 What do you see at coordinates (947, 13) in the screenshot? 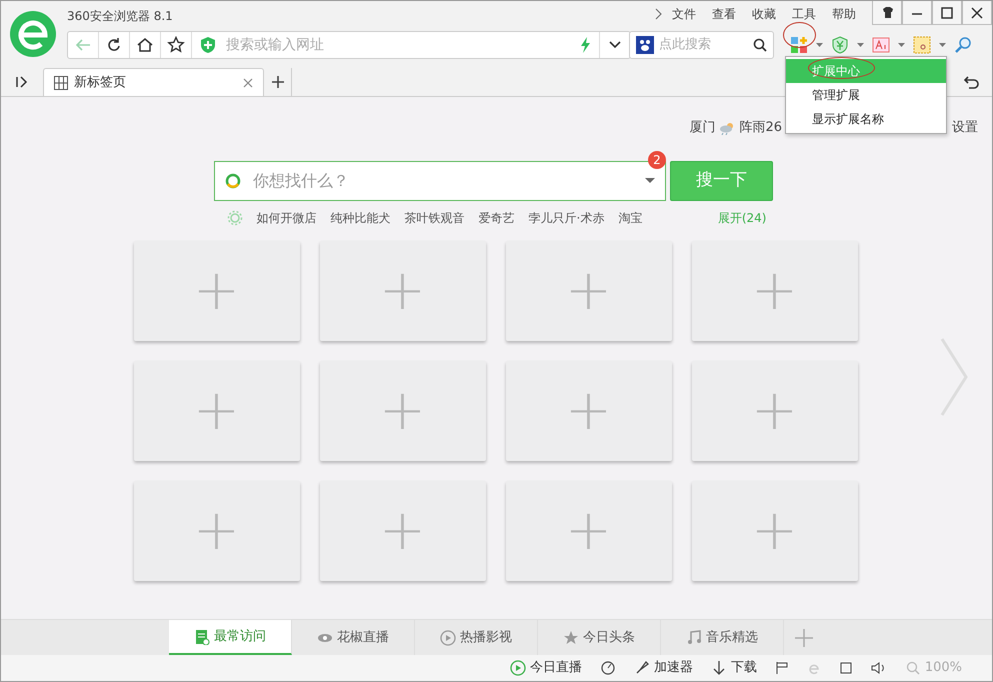
I see `maximize-icon` at bounding box center [947, 13].